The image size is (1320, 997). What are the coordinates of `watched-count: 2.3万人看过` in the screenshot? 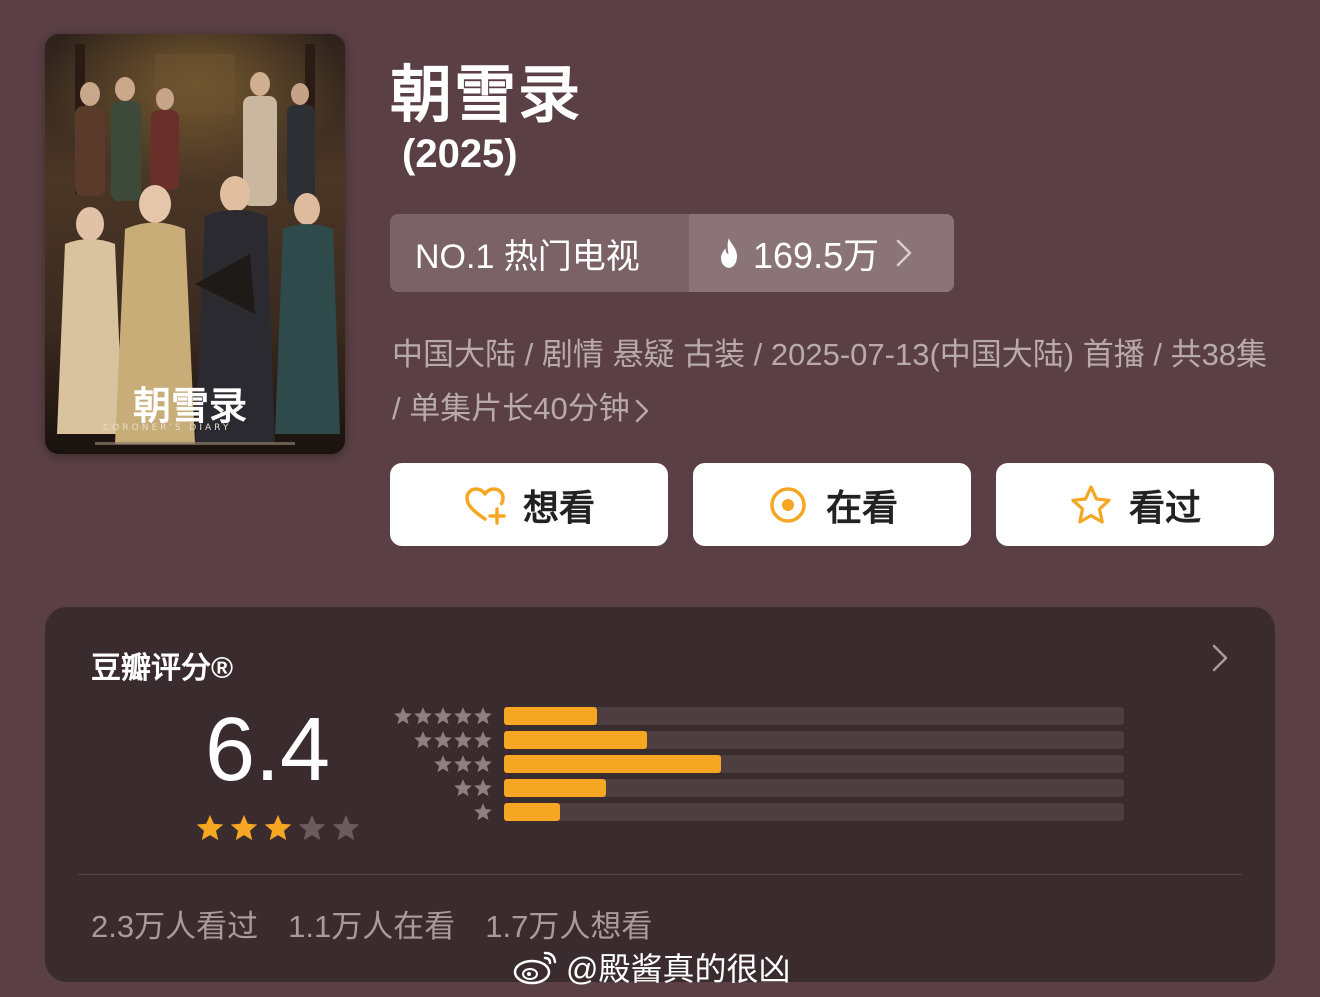 It's located at (174, 923).